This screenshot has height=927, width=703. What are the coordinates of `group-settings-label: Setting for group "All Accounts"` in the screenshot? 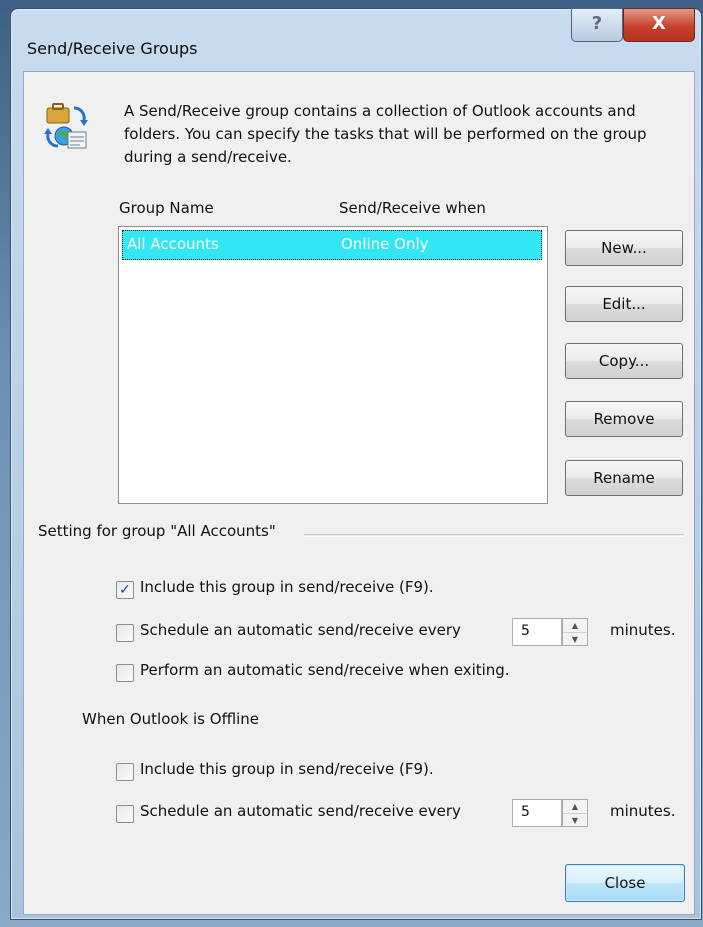 It's located at (160, 531).